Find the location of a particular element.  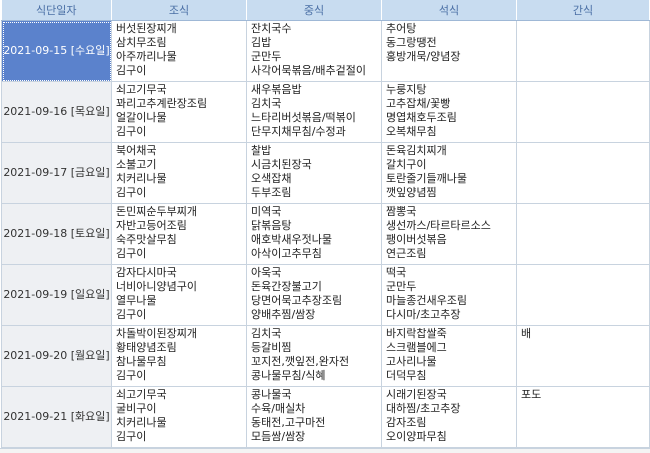

column-header-breakfast: 조식 is located at coordinates (179, 10).